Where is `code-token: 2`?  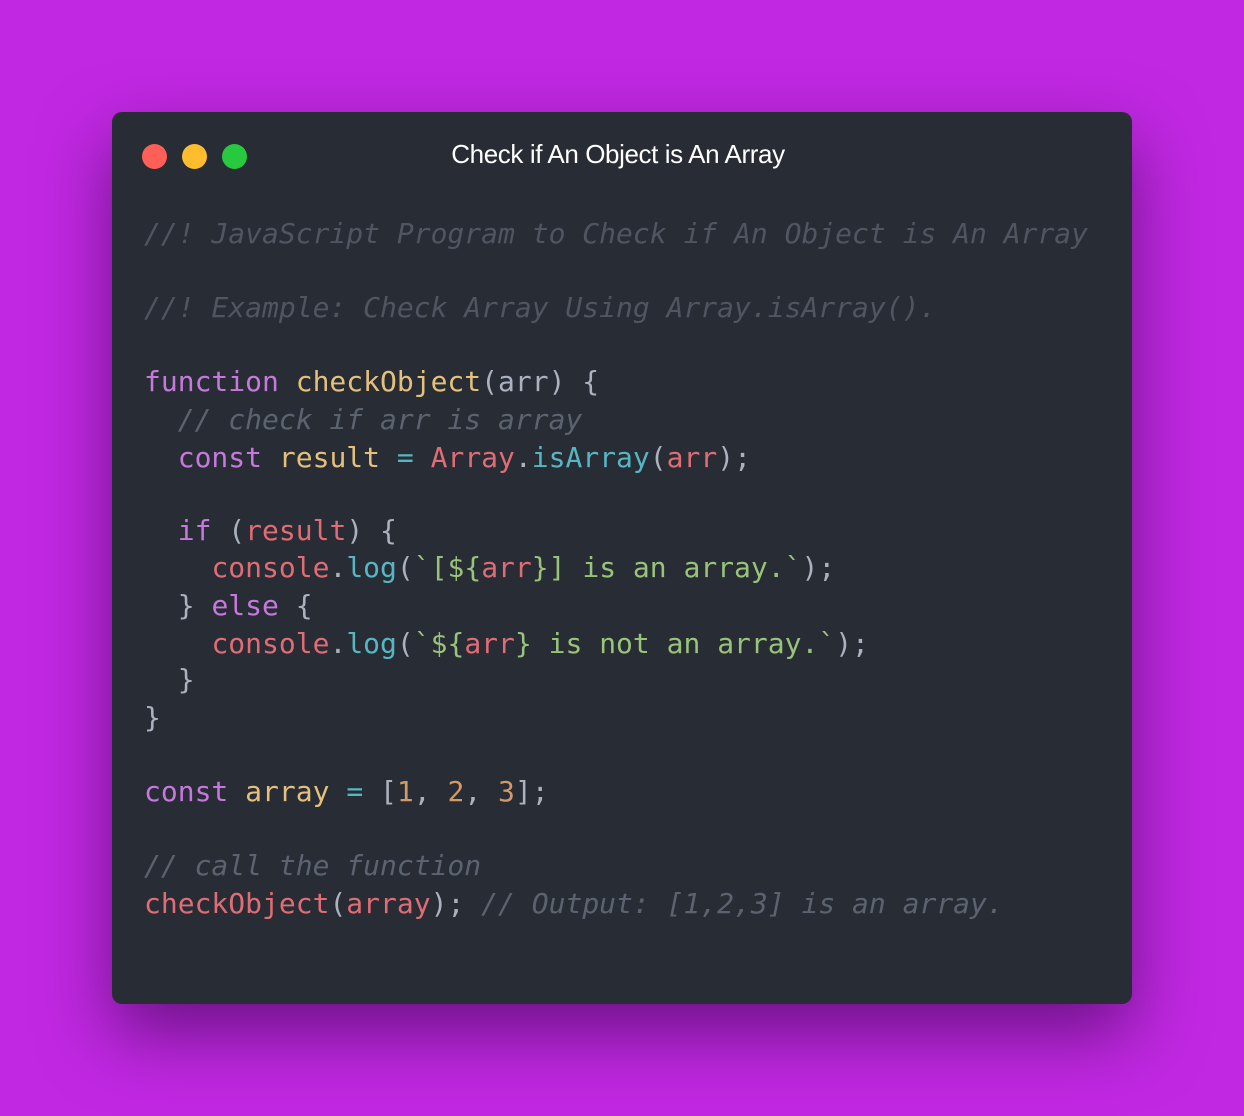 code-token: 2 is located at coordinates (456, 791).